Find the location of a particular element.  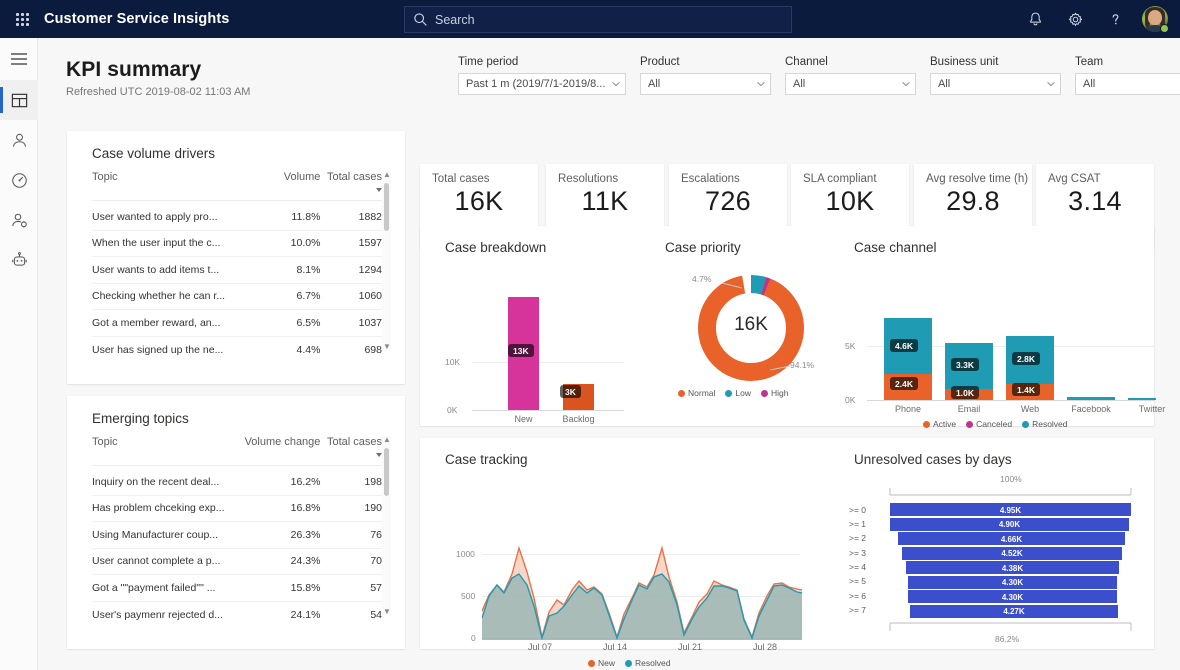

funnel-cat-3: >= 3 is located at coordinates (858, 553).